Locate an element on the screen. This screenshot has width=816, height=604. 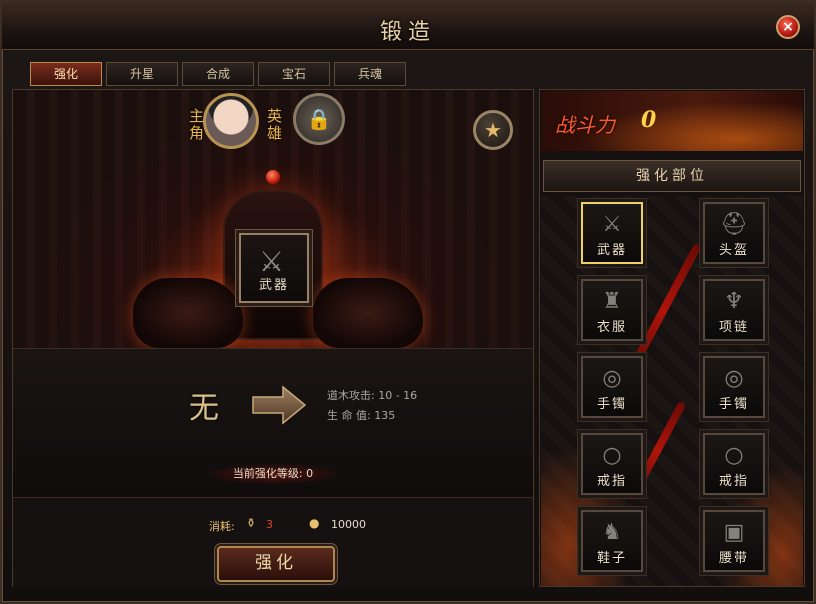
belt-icon: ▣ is located at coordinates (734, 532).